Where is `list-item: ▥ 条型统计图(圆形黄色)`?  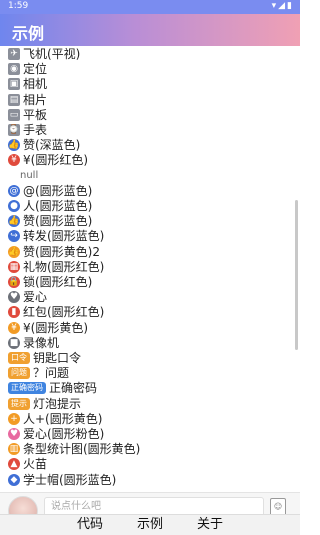
list-item: ▥ 条型统计图(圆形黄色) is located at coordinates (74, 449).